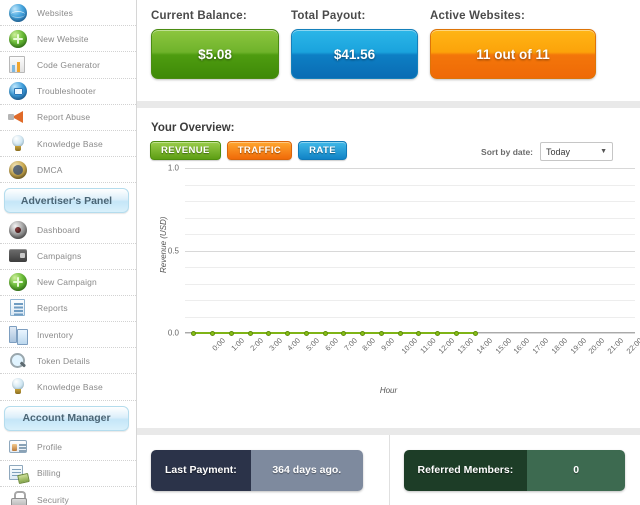 The image size is (640, 505). I want to click on overview-tab-rate: RATE, so click(322, 150).